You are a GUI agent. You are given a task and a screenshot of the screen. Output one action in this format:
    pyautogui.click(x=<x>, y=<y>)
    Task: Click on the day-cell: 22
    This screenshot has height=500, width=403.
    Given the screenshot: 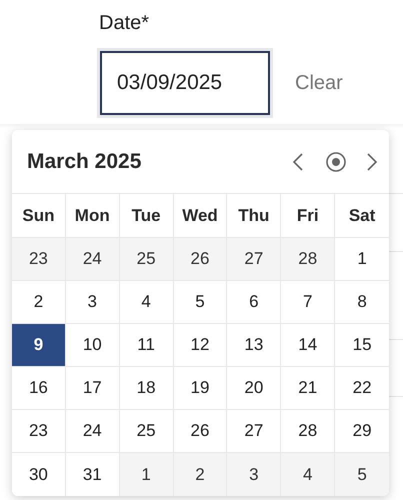 What is the action you would take?
    pyautogui.click(x=362, y=388)
    